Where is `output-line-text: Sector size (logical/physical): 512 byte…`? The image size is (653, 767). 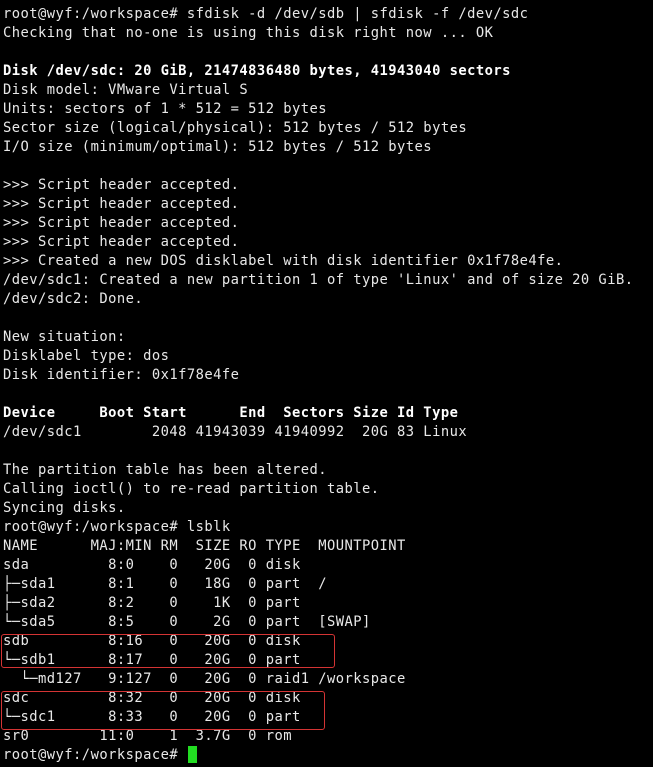
output-line-text: Sector size (logical/physical): 512 byte… is located at coordinates (235, 128).